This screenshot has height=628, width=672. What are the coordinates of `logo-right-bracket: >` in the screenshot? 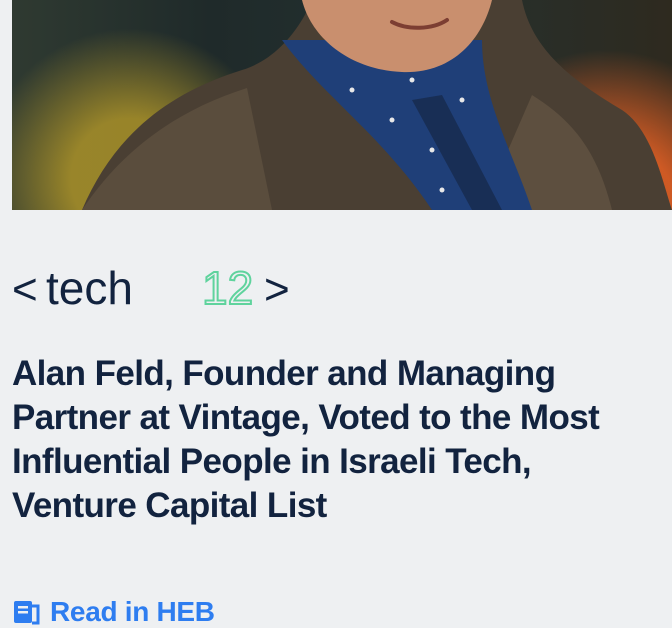 It's located at (277, 289).